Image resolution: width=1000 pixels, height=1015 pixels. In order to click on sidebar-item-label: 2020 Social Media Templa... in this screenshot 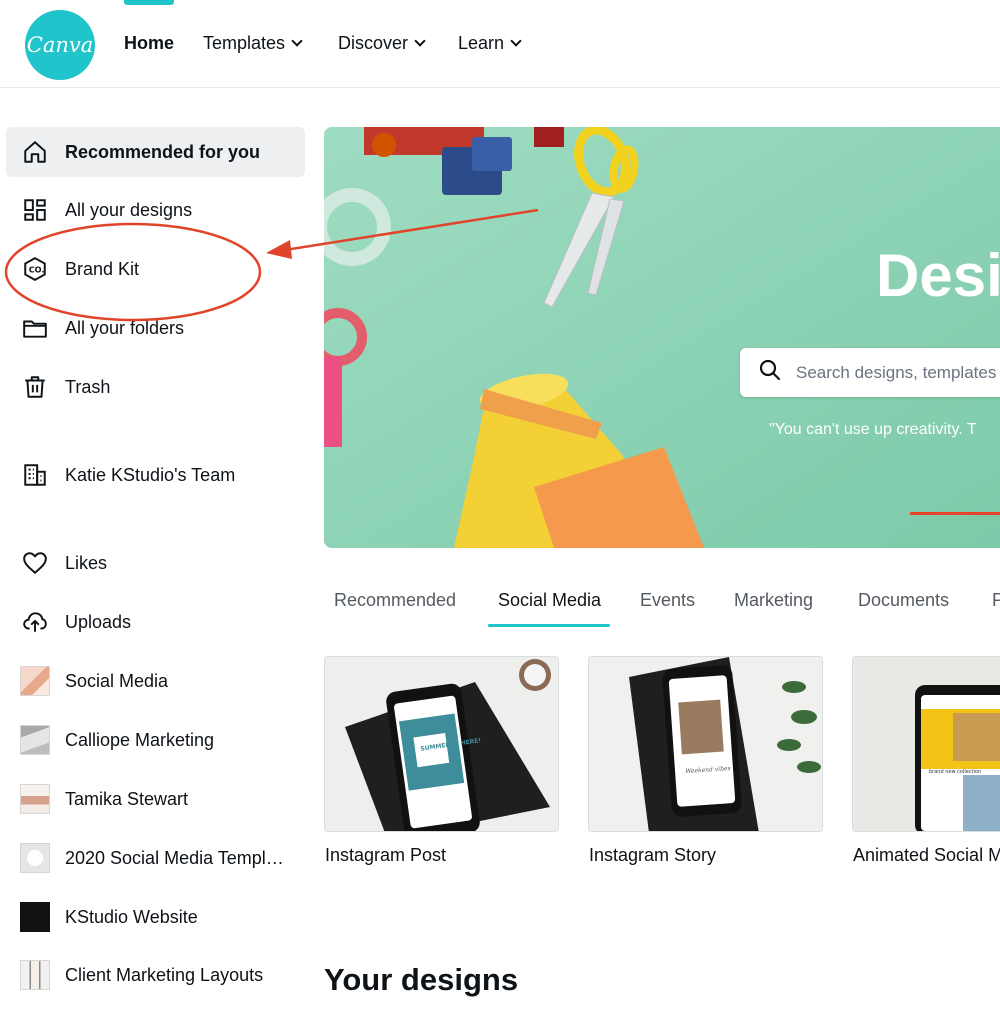, I will do `click(177, 857)`.